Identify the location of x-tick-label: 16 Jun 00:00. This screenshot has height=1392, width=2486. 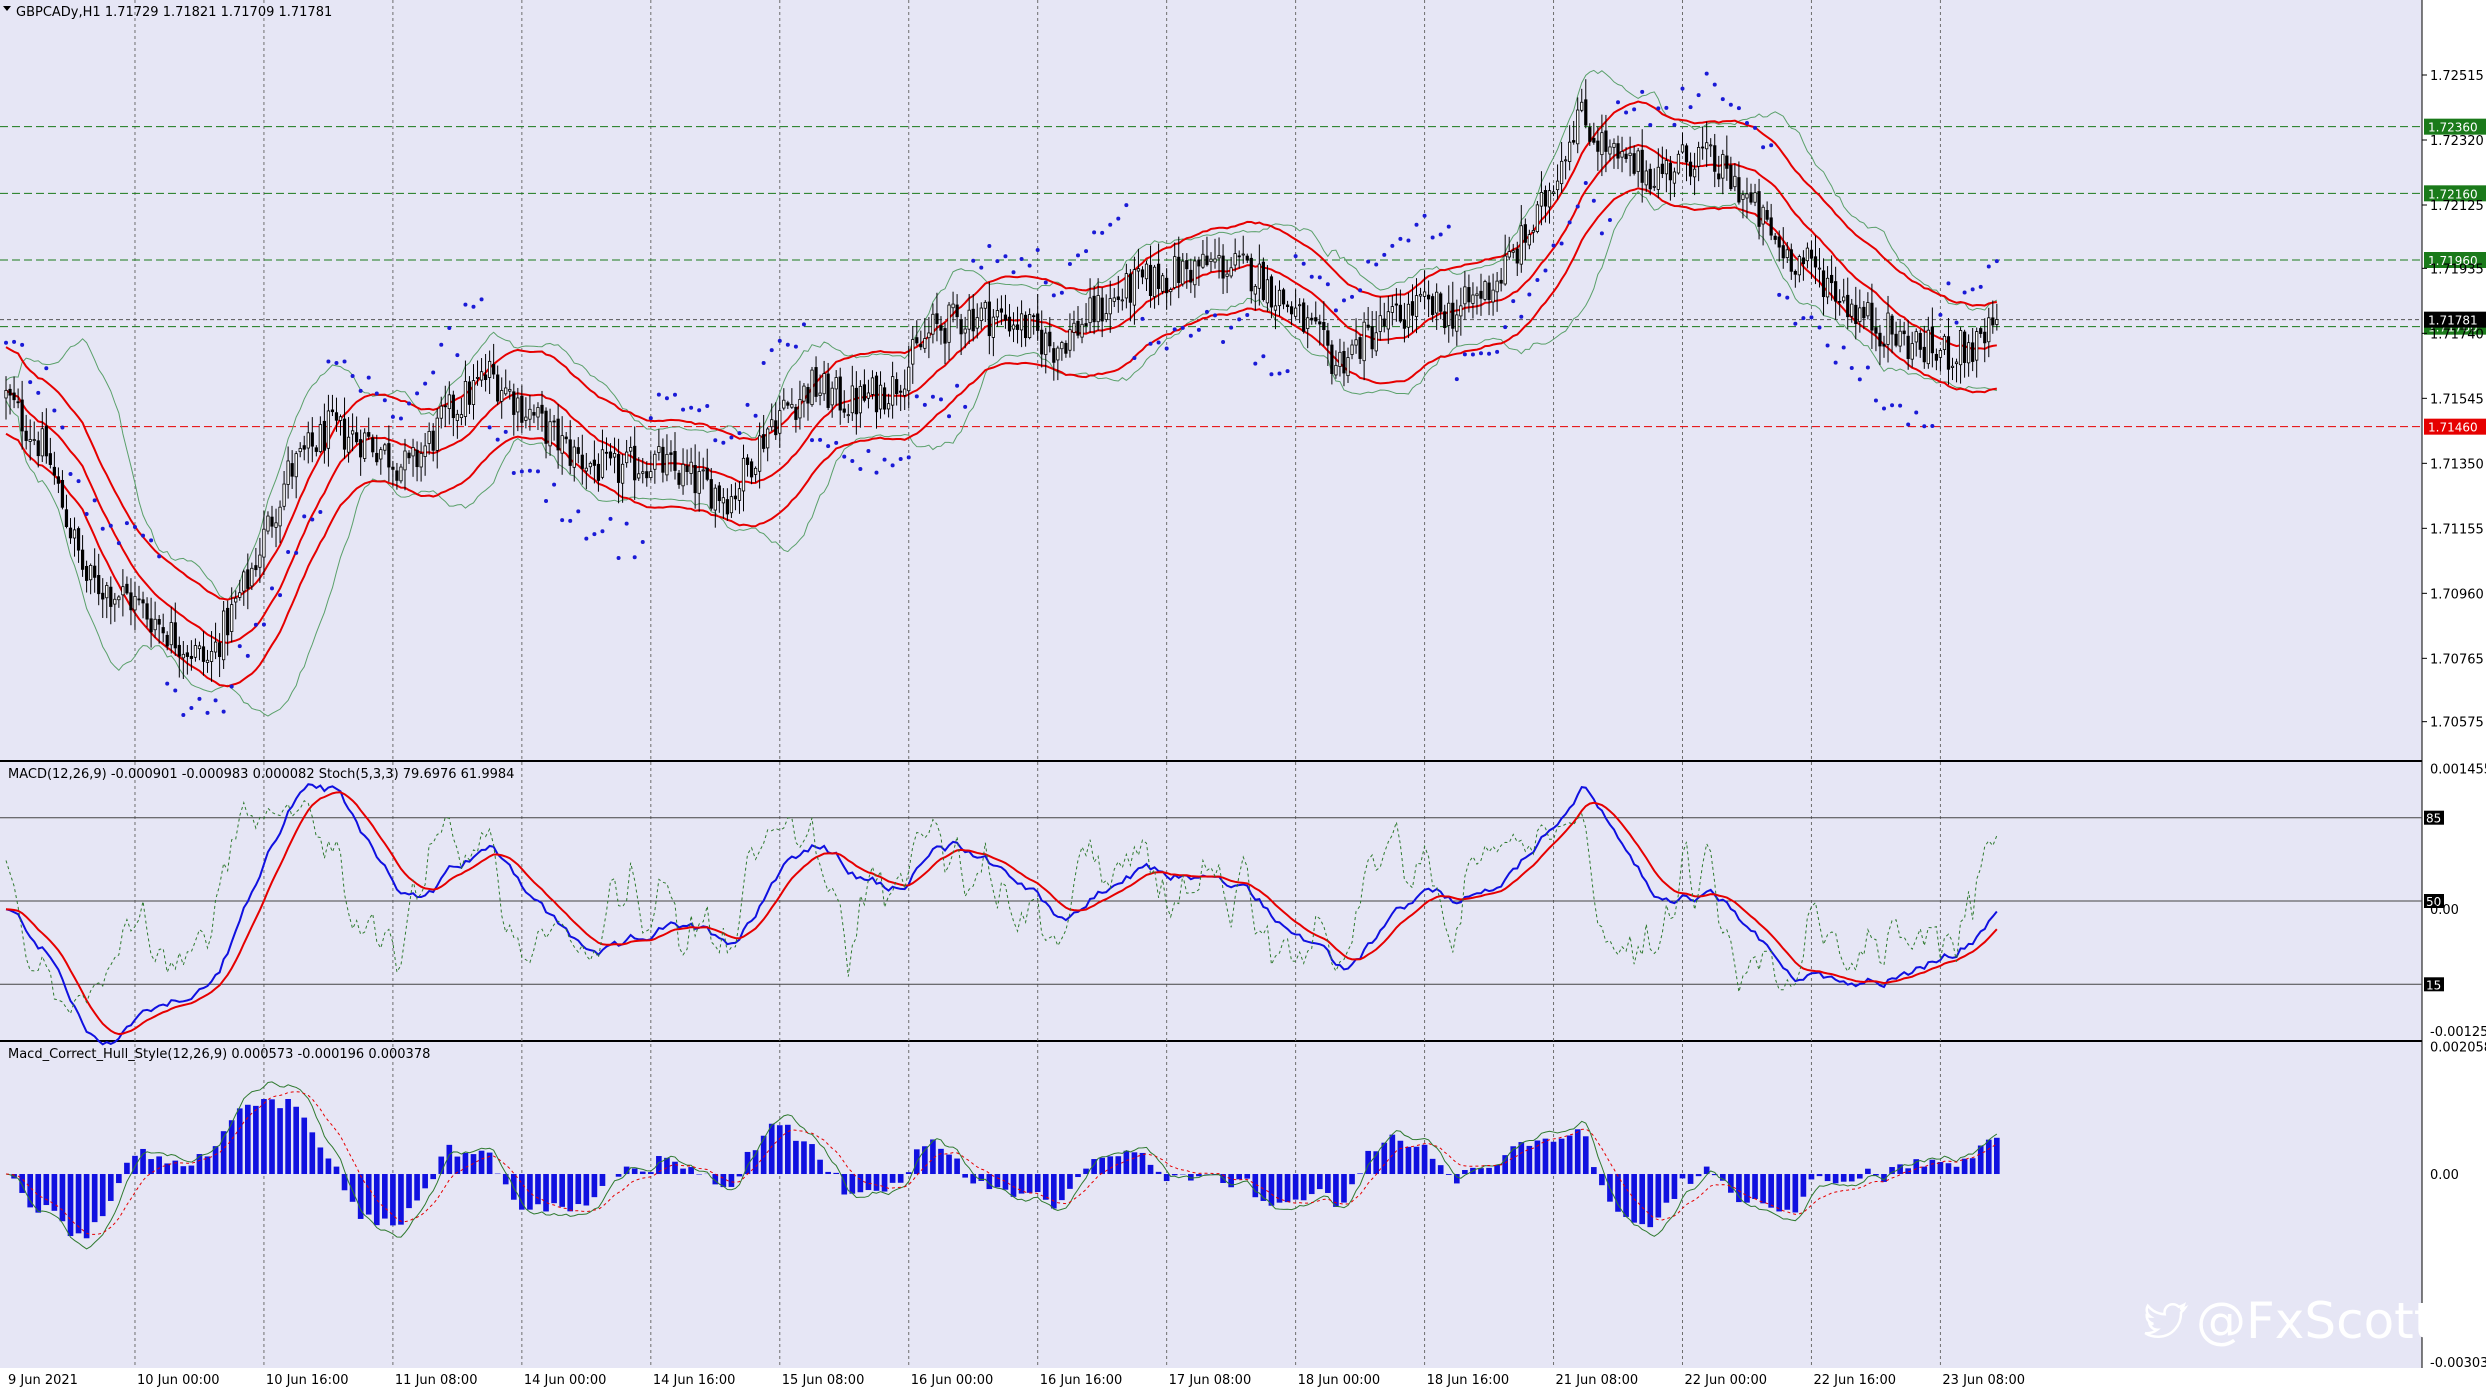
(952, 1380).